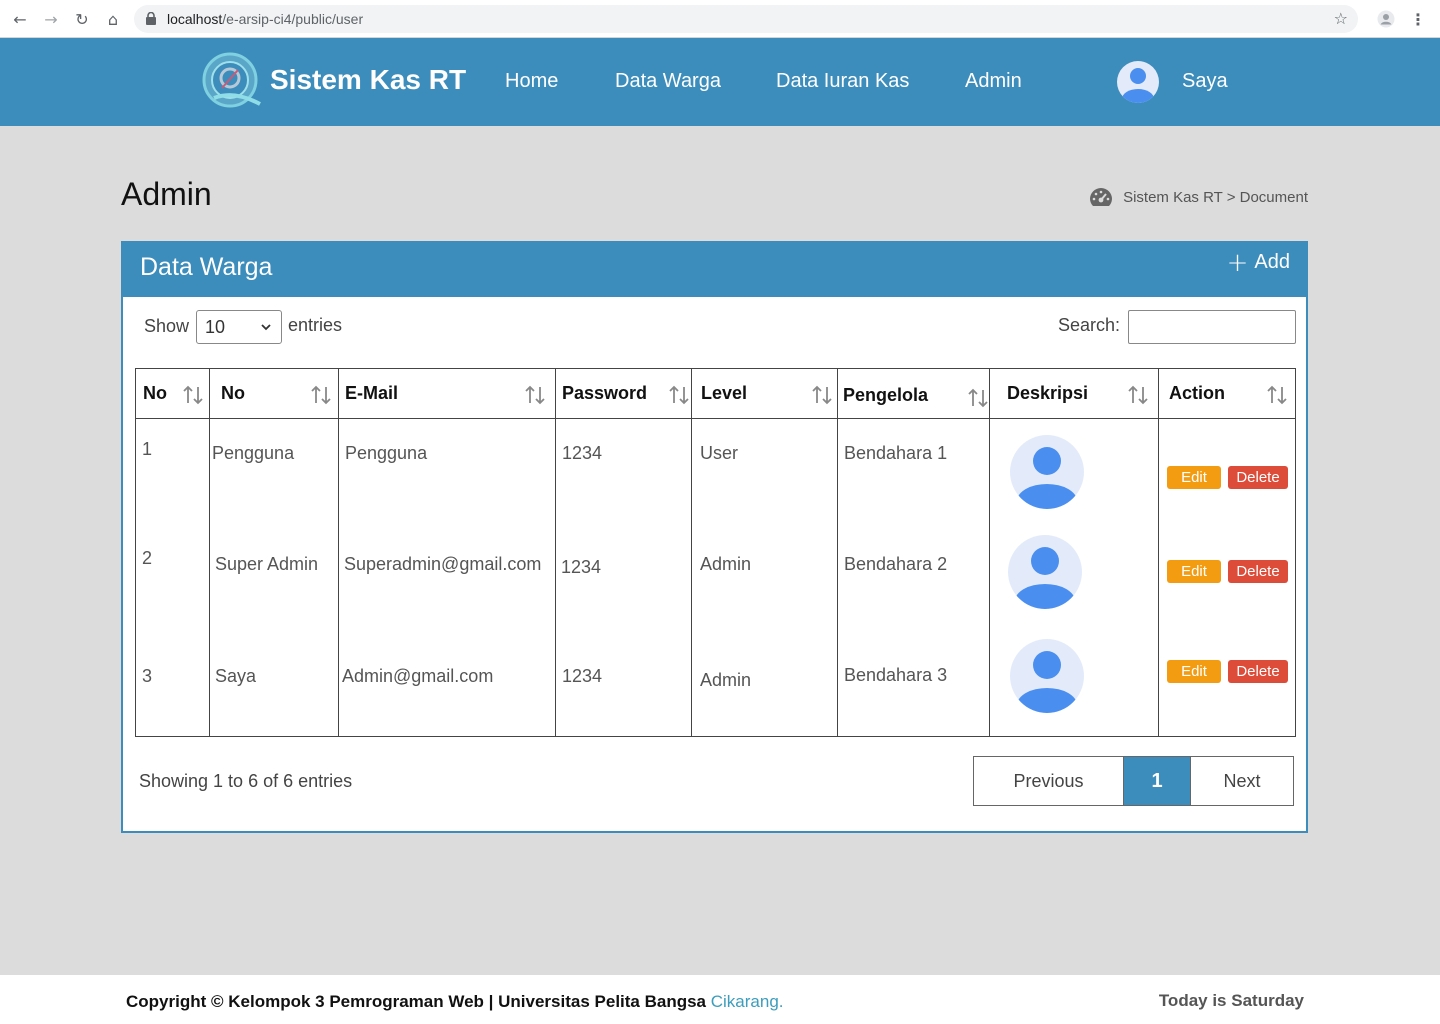  Describe the element at coordinates (1101, 197) in the screenshot. I see `dashboard-gauge-icon` at that location.